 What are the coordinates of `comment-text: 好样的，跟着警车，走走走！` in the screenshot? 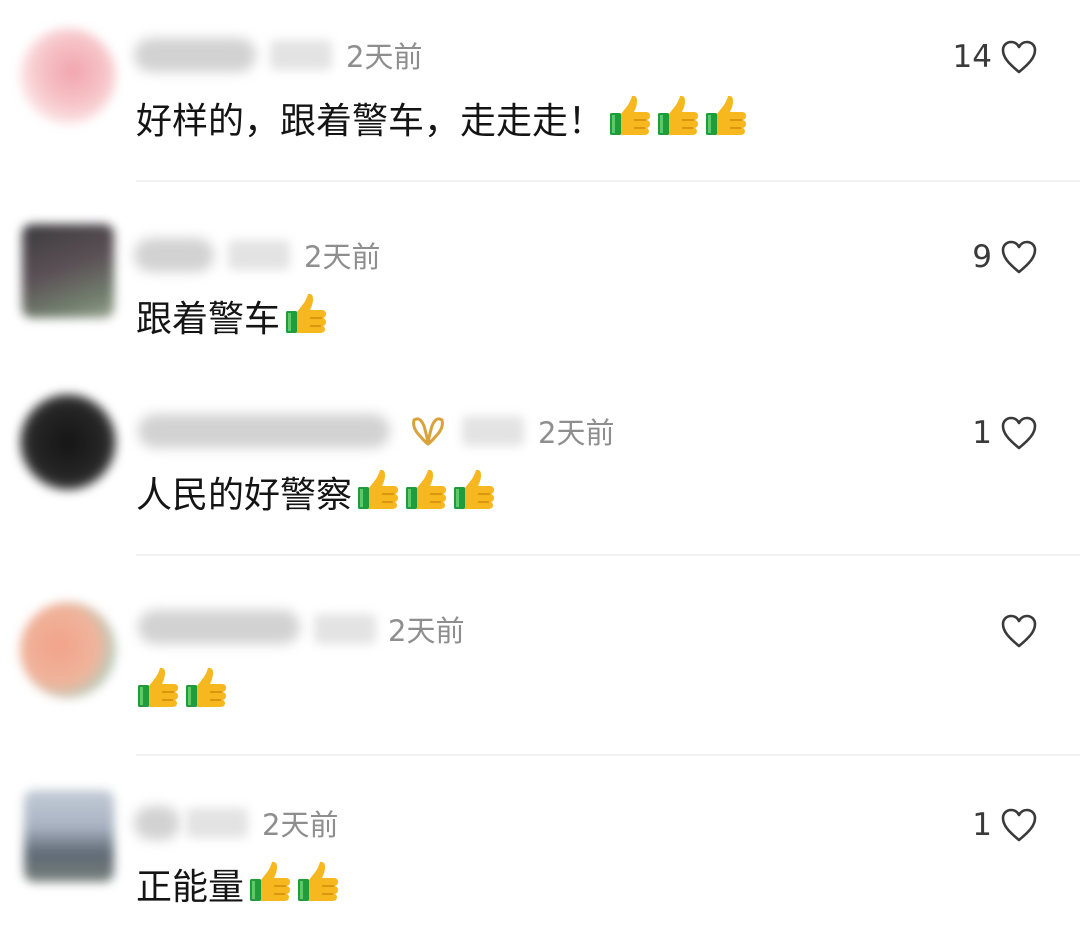 It's located at (370, 121).